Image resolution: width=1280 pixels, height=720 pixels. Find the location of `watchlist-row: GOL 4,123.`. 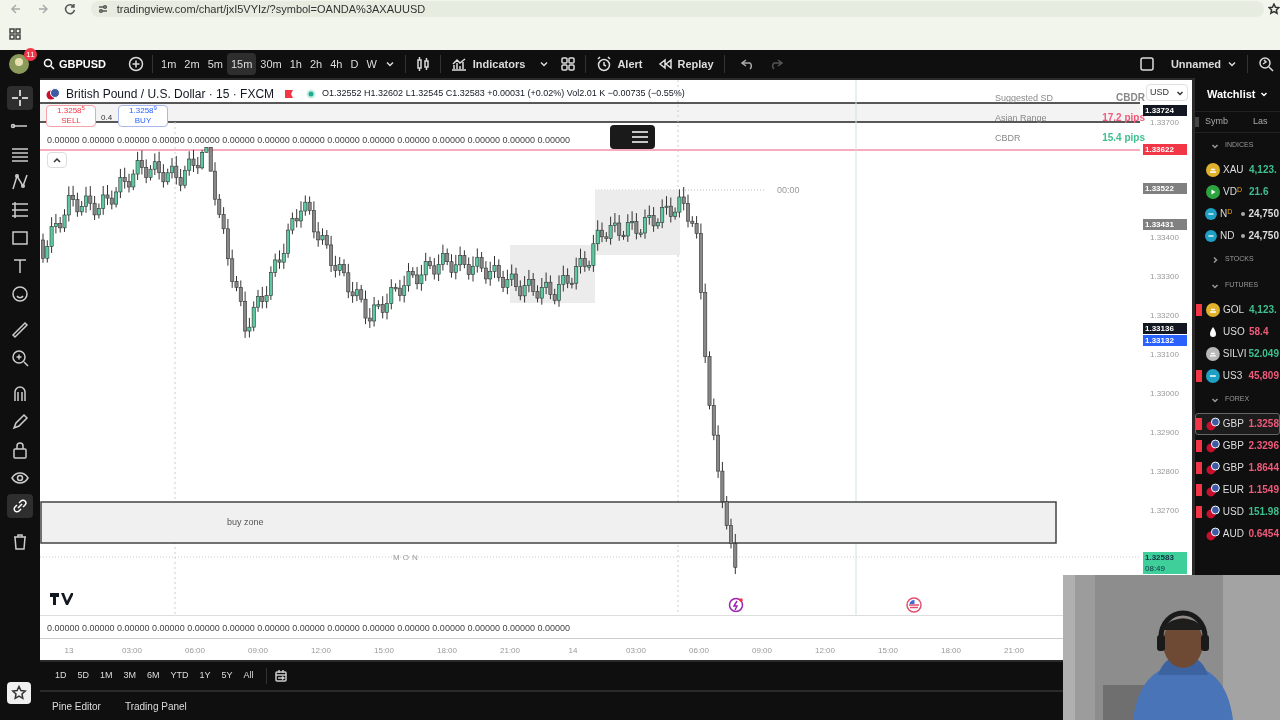

watchlist-row: GOL 4,123. is located at coordinates (1237, 309).